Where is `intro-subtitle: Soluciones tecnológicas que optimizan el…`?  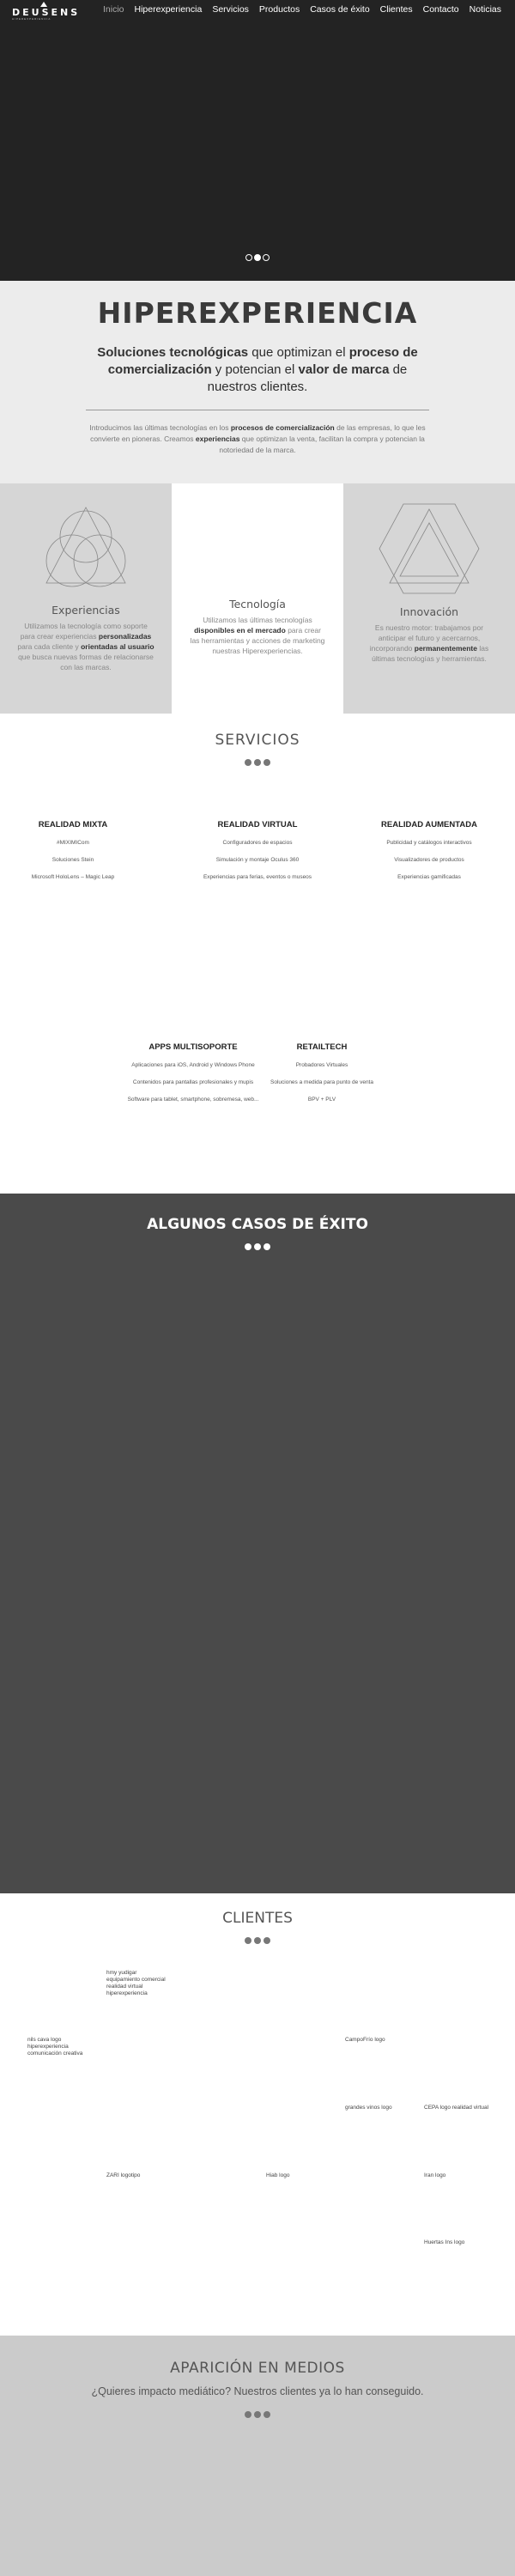 intro-subtitle: Soluciones tecnológicas que optimizan el… is located at coordinates (257, 369).